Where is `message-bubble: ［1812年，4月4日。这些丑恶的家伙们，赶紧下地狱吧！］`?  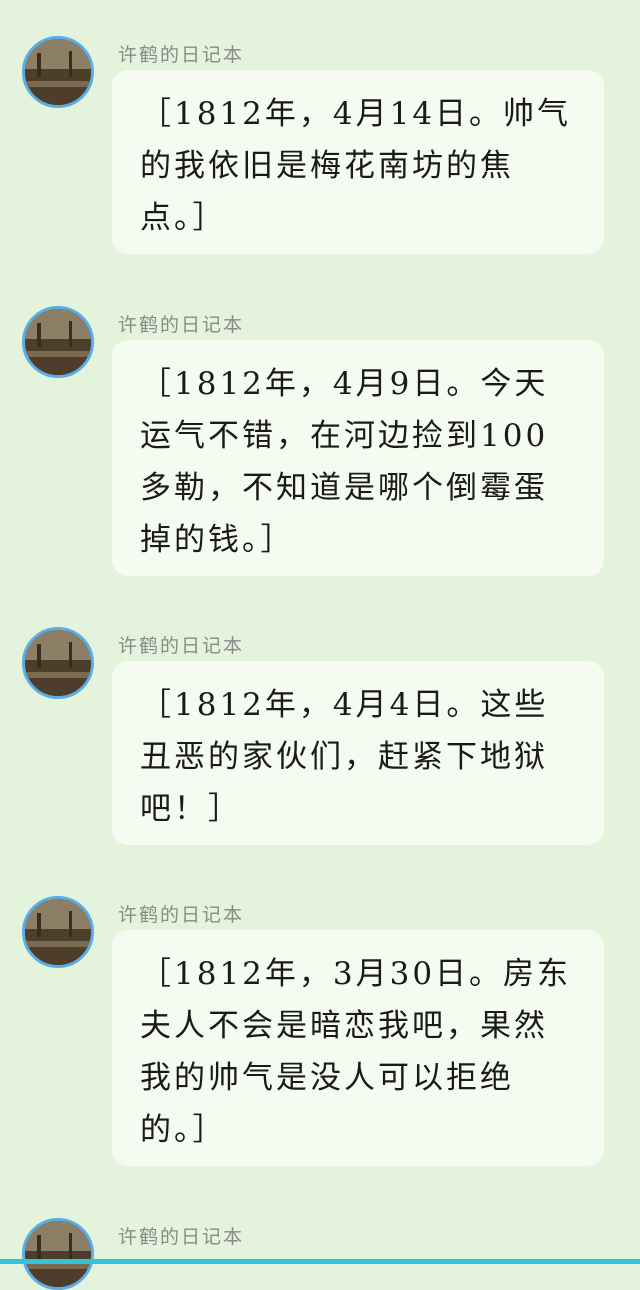
message-bubble: ［1812年，4月4日。这些丑恶的家伙们，赶紧下地狱吧！］ is located at coordinates (358, 753).